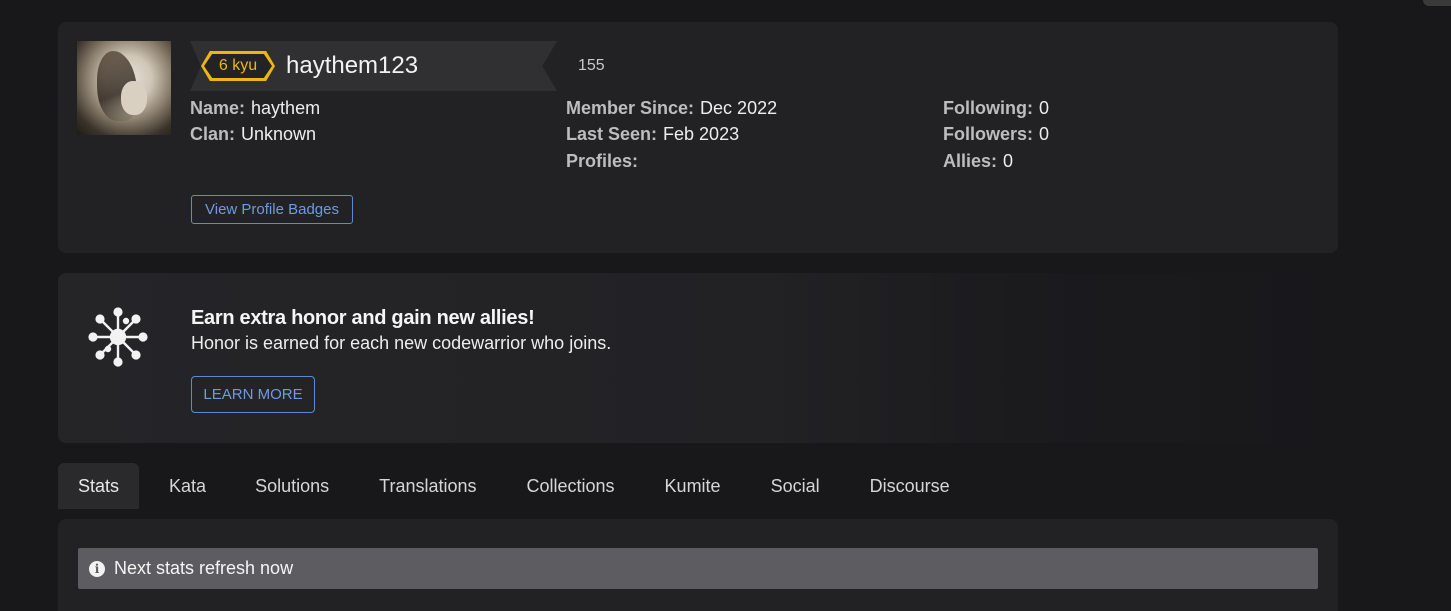 Image resolution: width=1451 pixels, height=611 pixels. I want to click on profile-avatar, so click(124, 88).